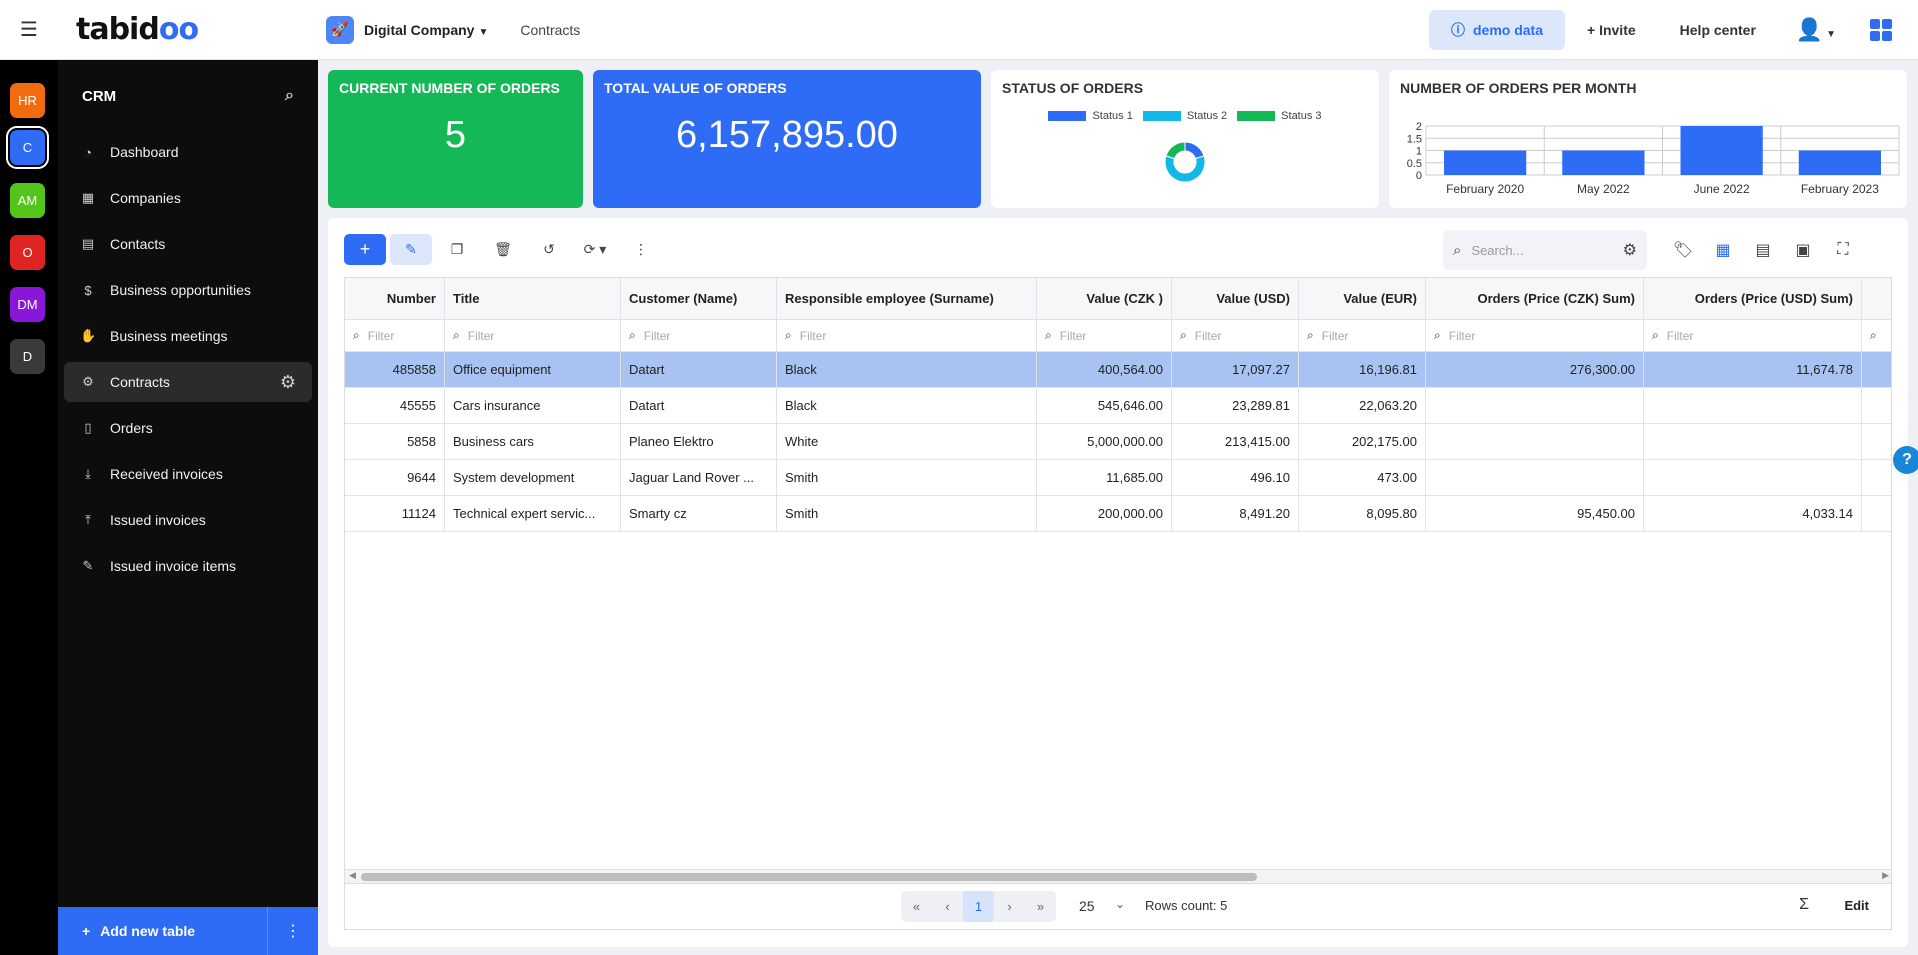 Image resolution: width=1918 pixels, height=955 pixels. What do you see at coordinates (158, 520) in the screenshot?
I see `sidebar-item-label: Issued invoices` at bounding box center [158, 520].